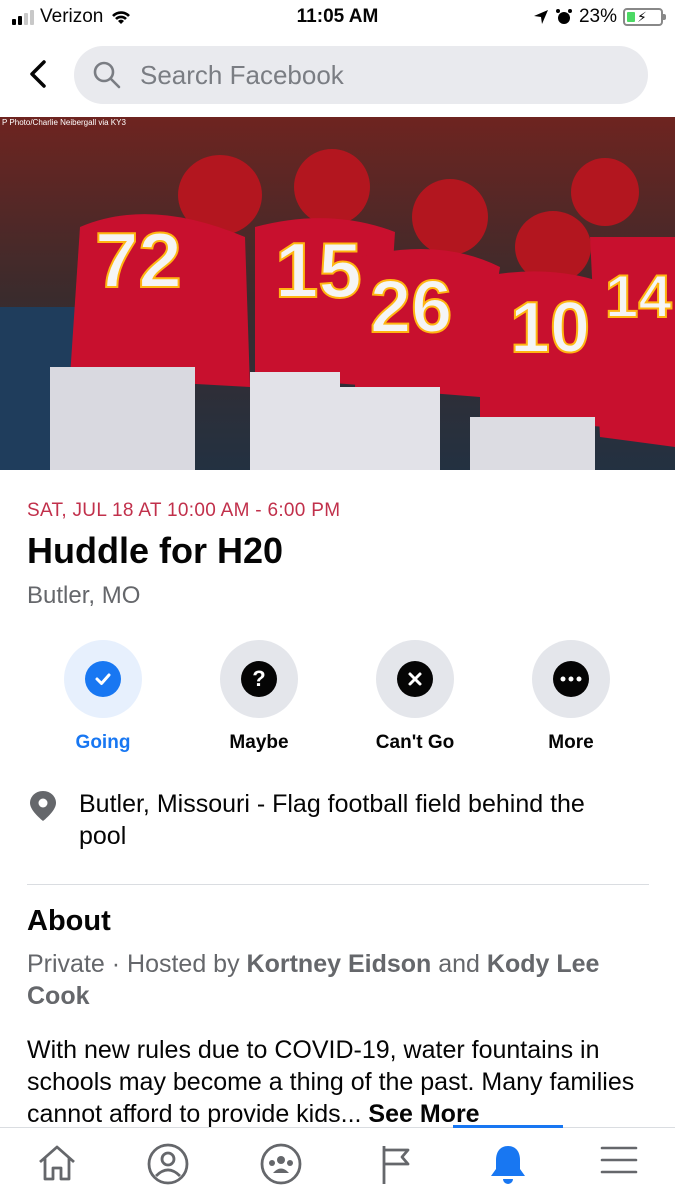 The height and width of the screenshot is (1201, 675). I want to click on going-button: Going, so click(103, 697).